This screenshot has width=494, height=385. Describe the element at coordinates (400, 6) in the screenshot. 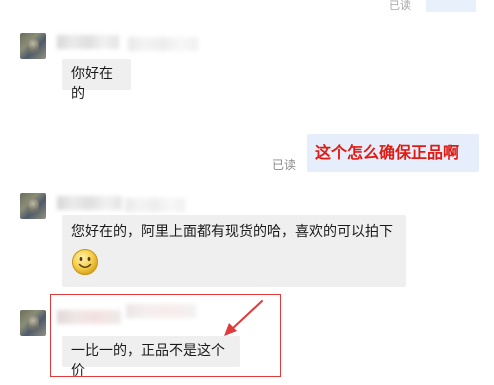

I see `read-receipt-top: 已读` at that location.